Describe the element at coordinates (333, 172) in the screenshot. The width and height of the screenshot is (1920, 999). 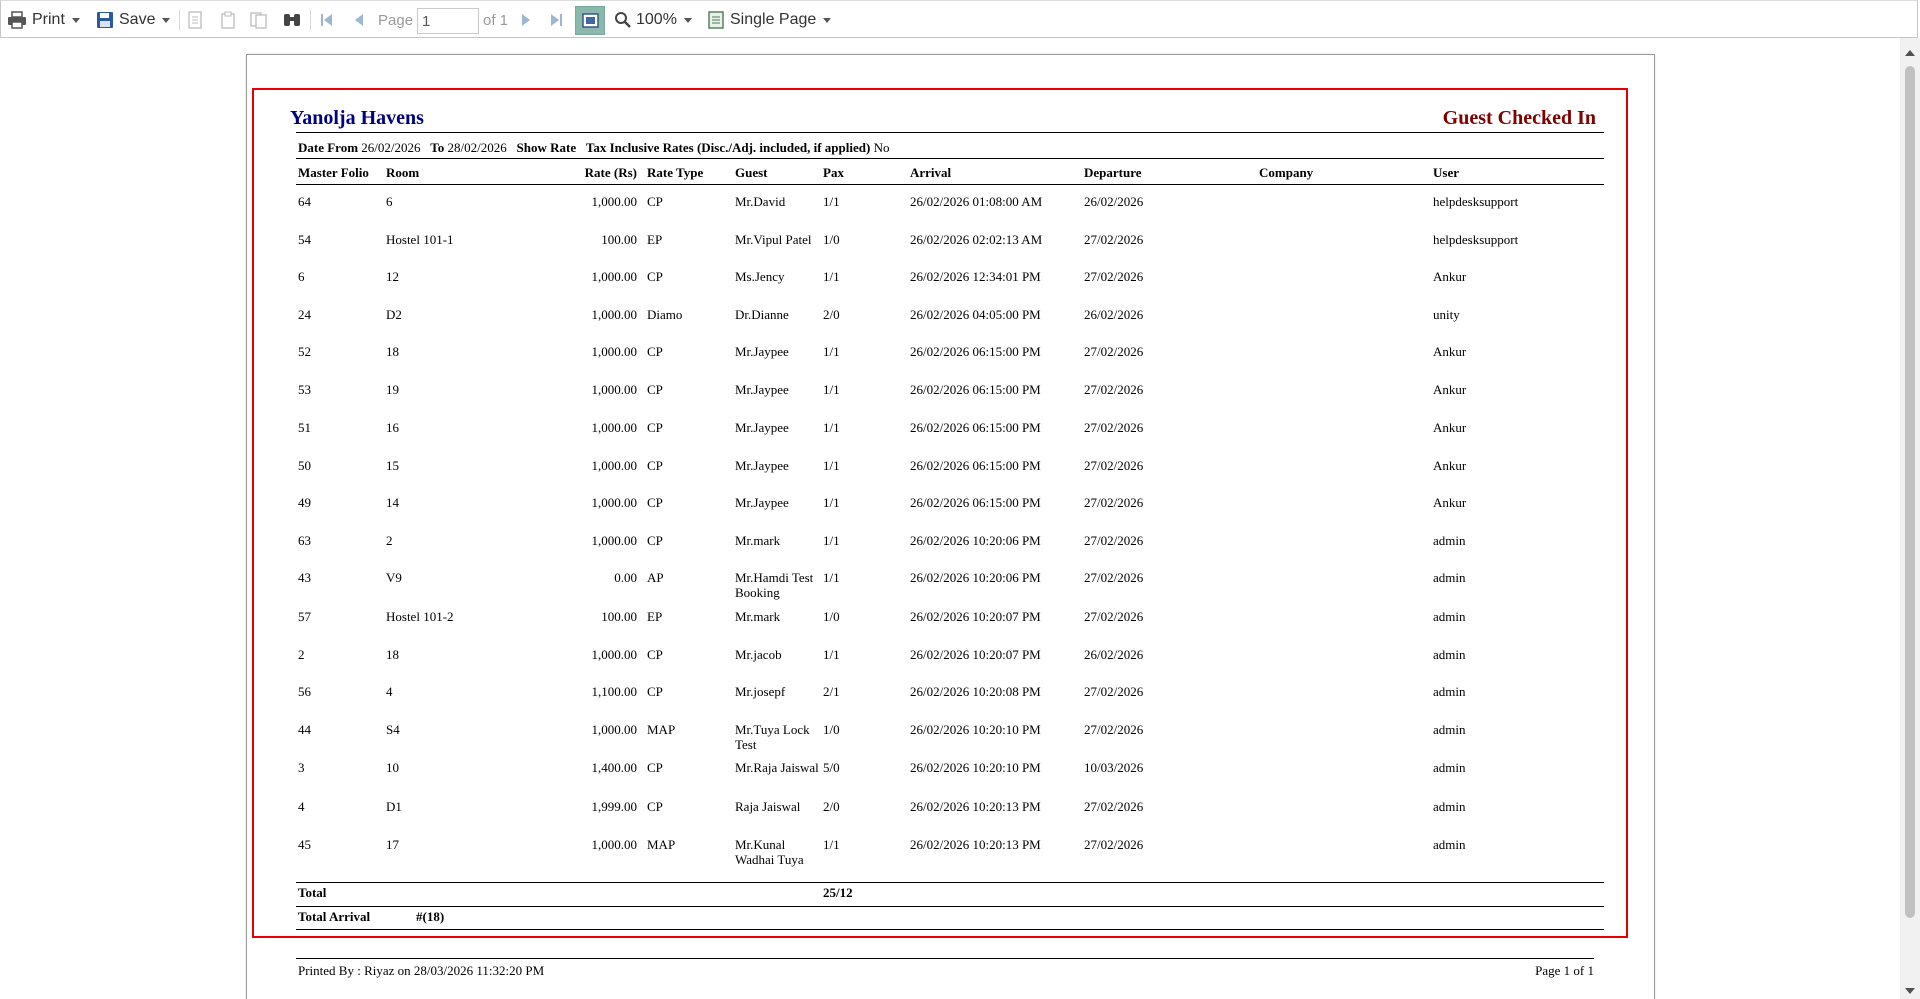
I see `column-header-master-folio: Master Folio` at that location.